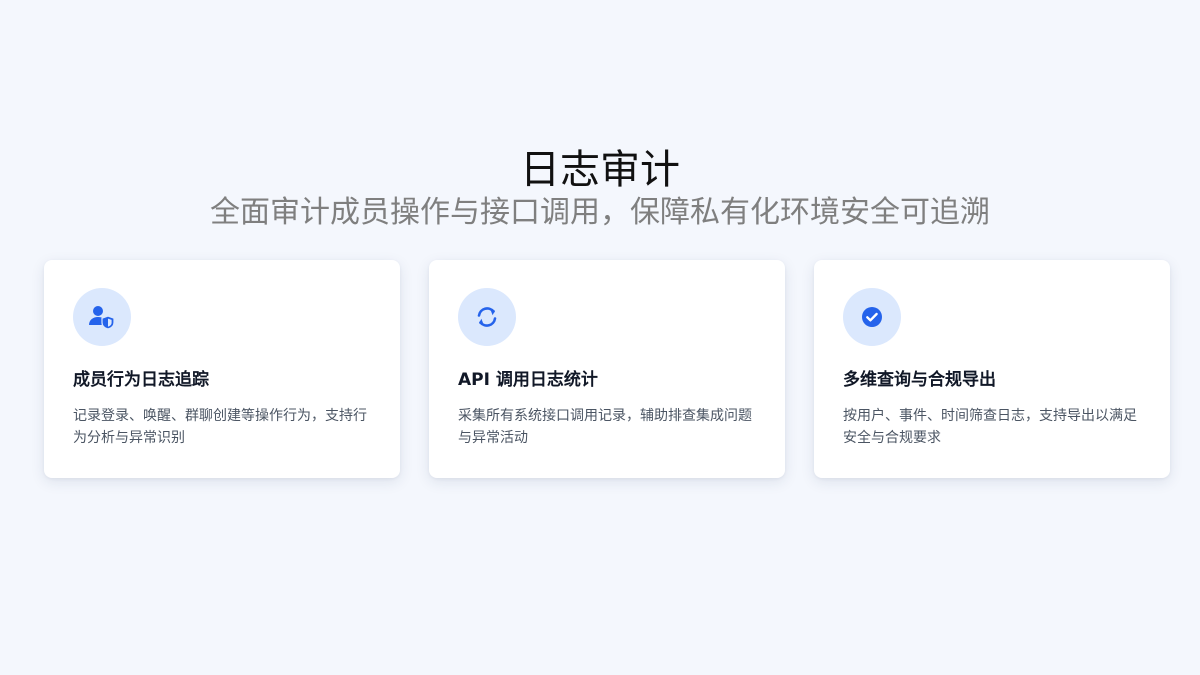 Image resolution: width=1200 pixels, height=675 pixels. Describe the element at coordinates (872, 317) in the screenshot. I see `check-circle-icon` at that location.